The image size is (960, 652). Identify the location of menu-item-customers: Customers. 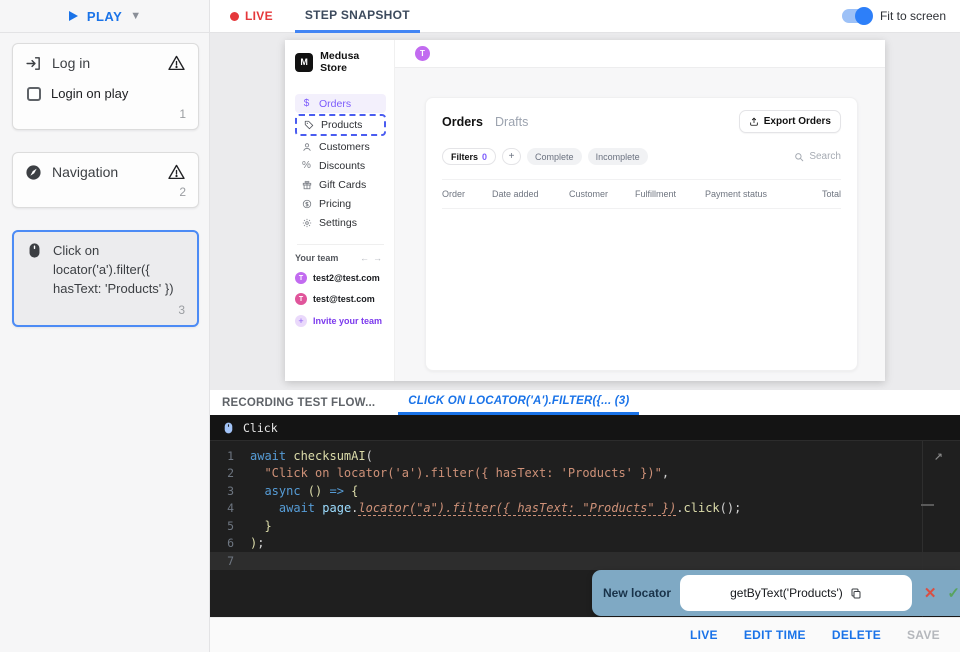
(340, 146).